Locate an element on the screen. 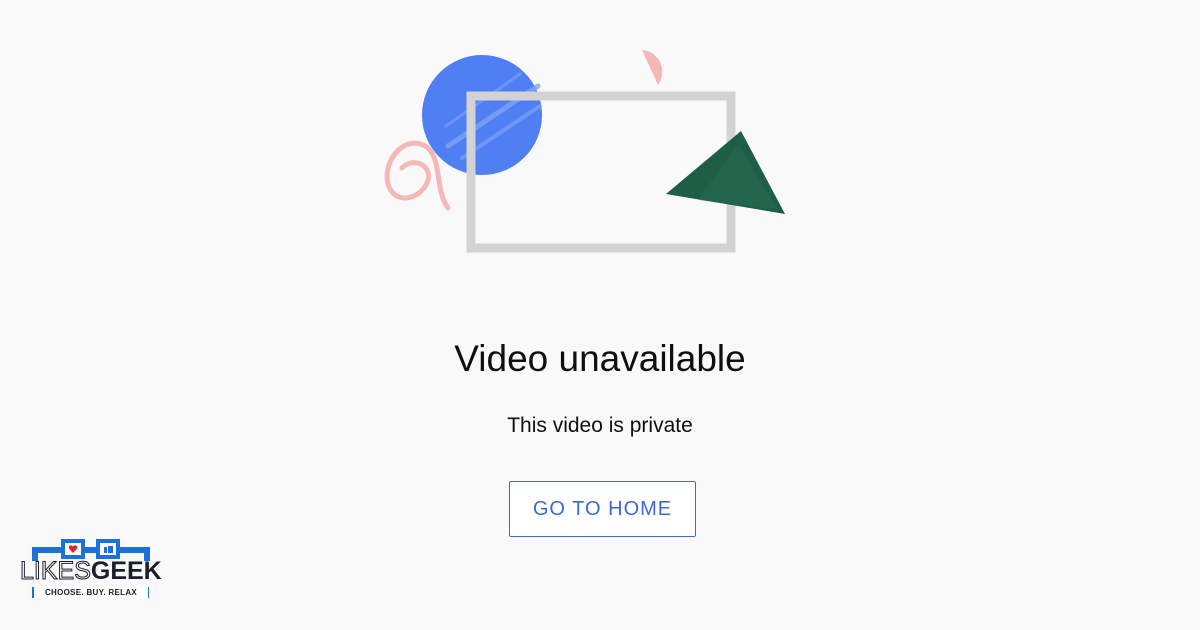  error-message: This video is private is located at coordinates (600, 425).